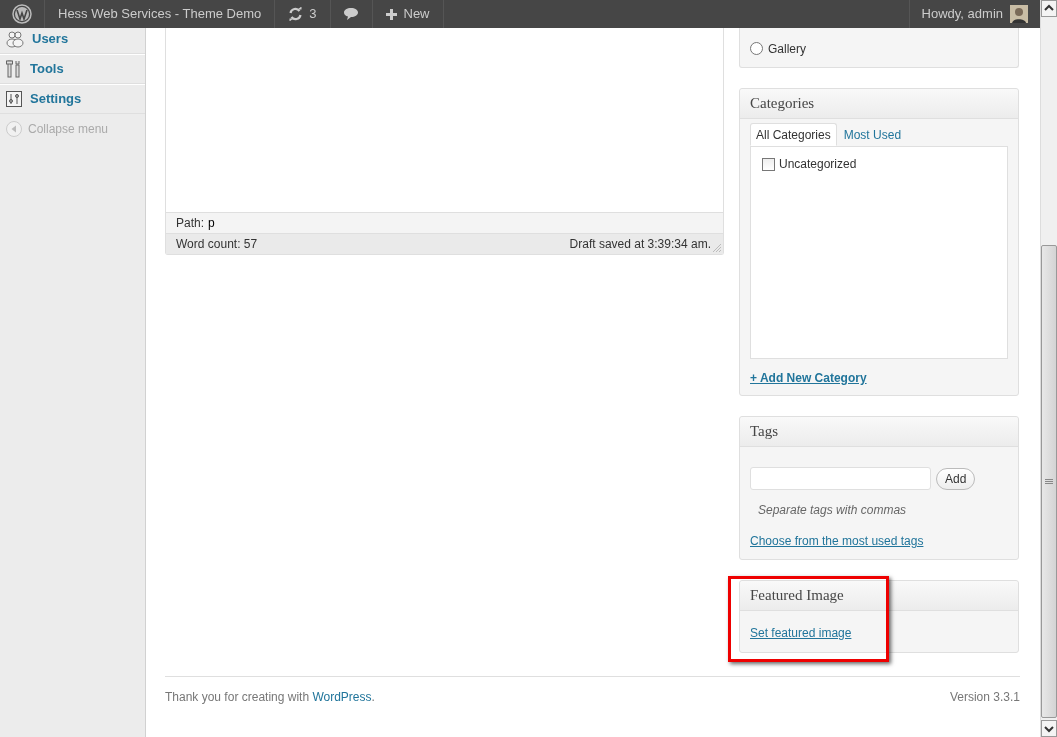  Describe the element at coordinates (217, 244) in the screenshot. I see `word-count: Word count: 57` at that location.